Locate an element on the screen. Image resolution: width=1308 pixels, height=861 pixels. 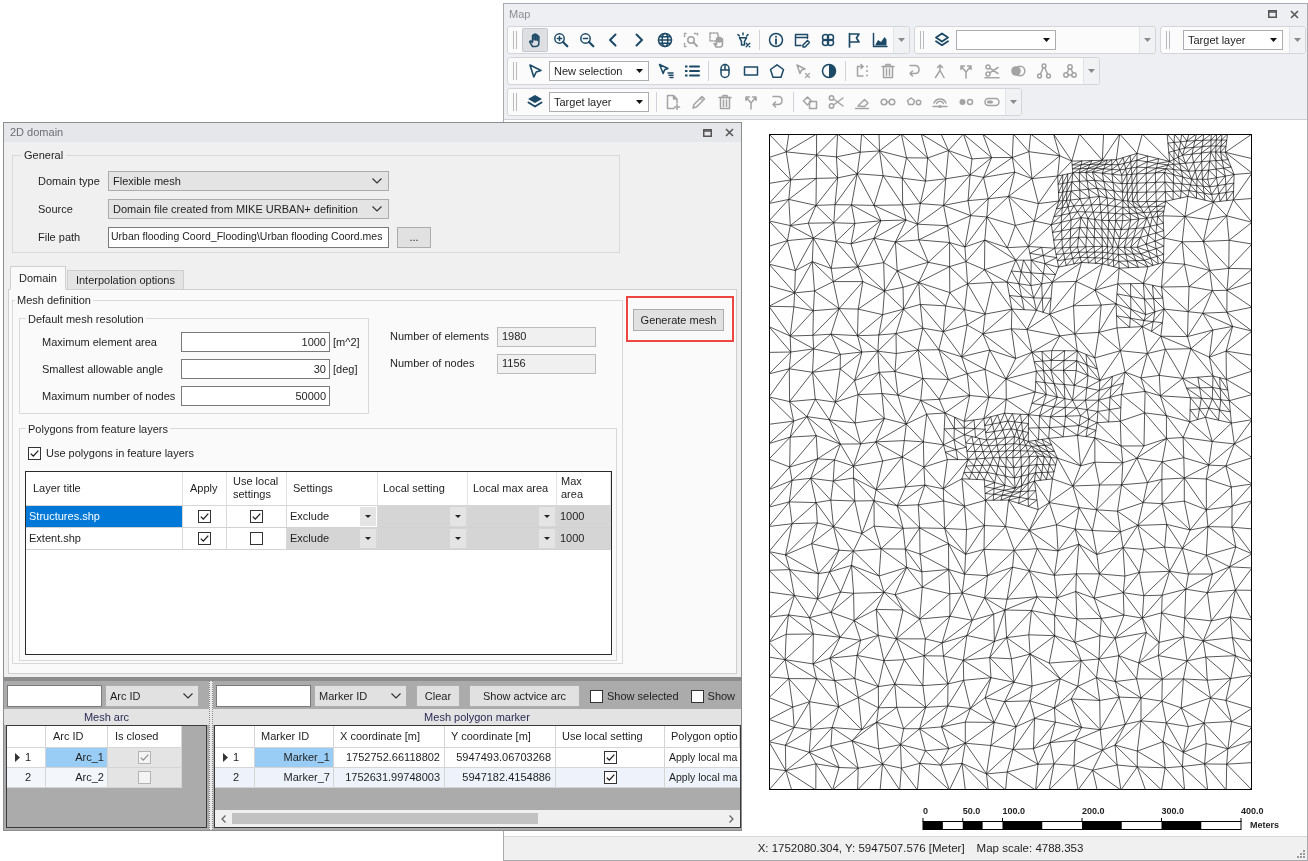
new-file-icon is located at coordinates (673, 102).